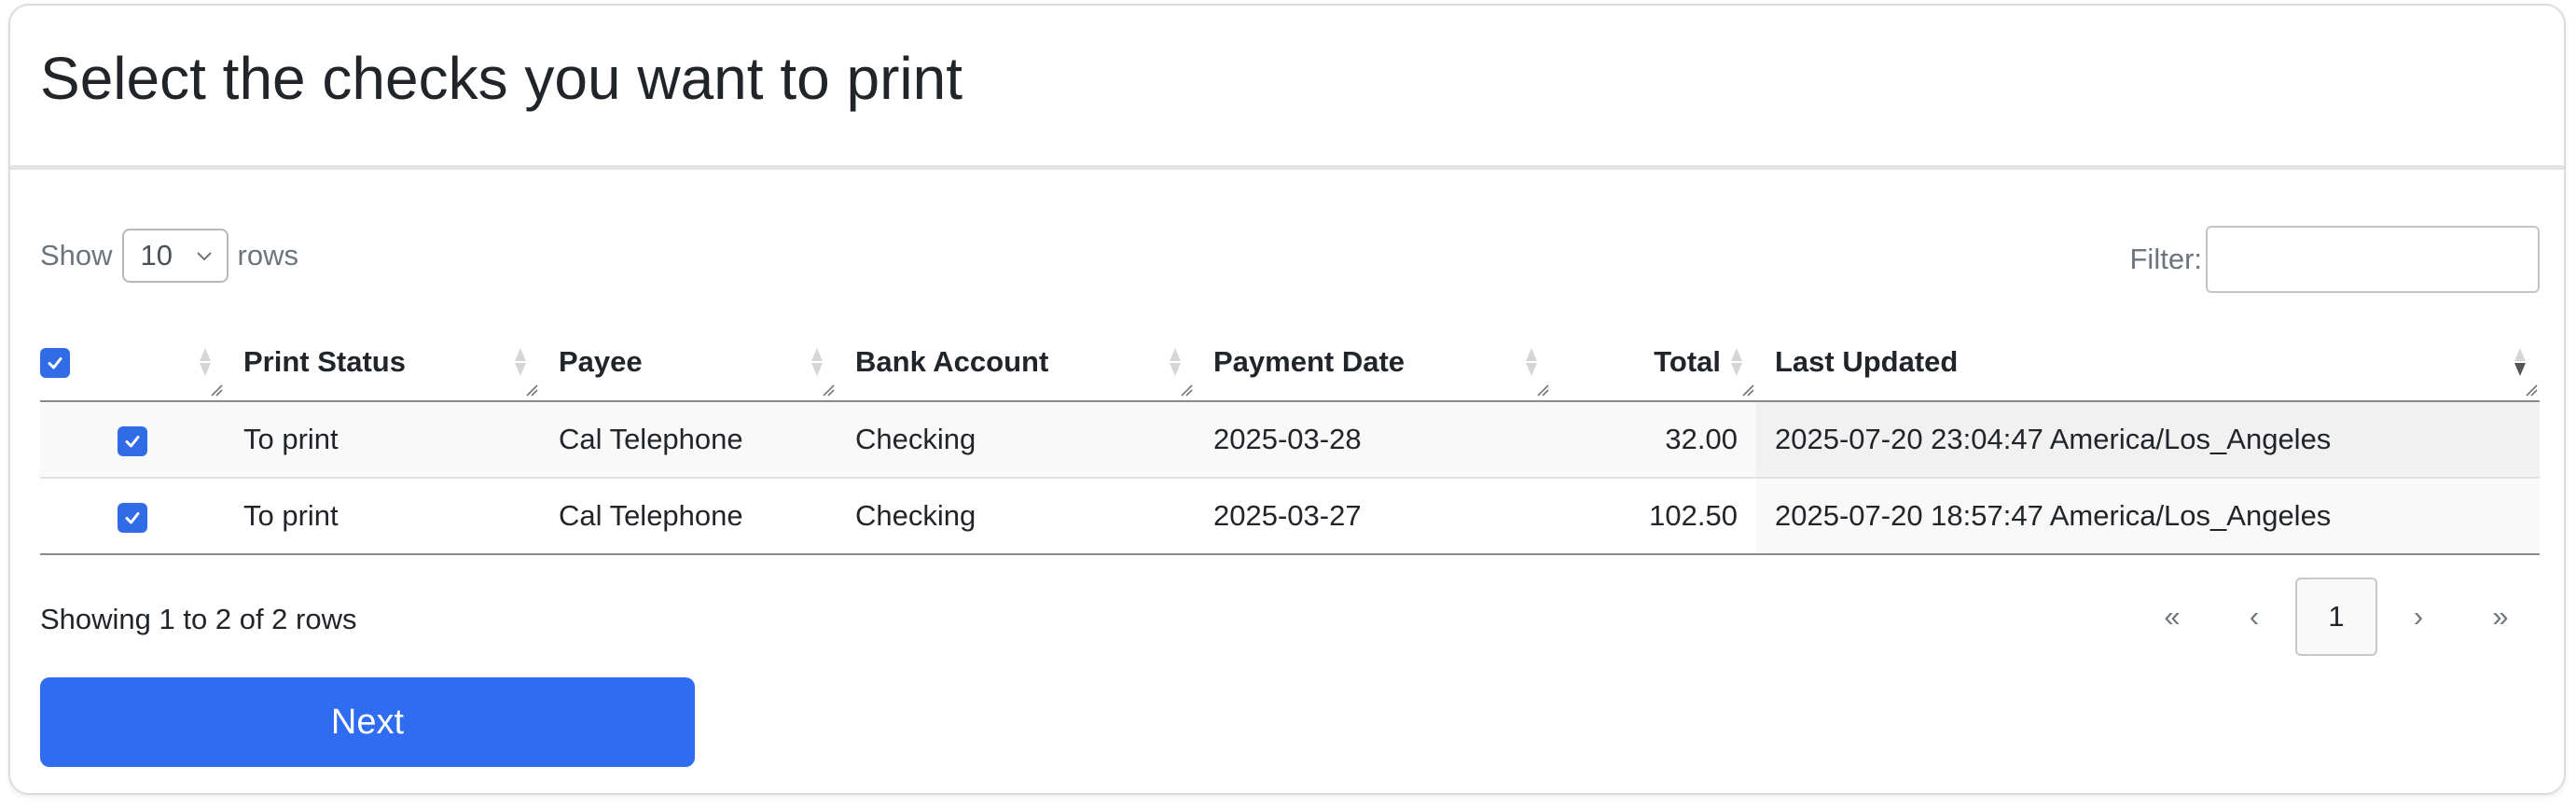 Image resolution: width=2576 pixels, height=808 pixels. I want to click on select-all-checkbox, so click(55, 363).